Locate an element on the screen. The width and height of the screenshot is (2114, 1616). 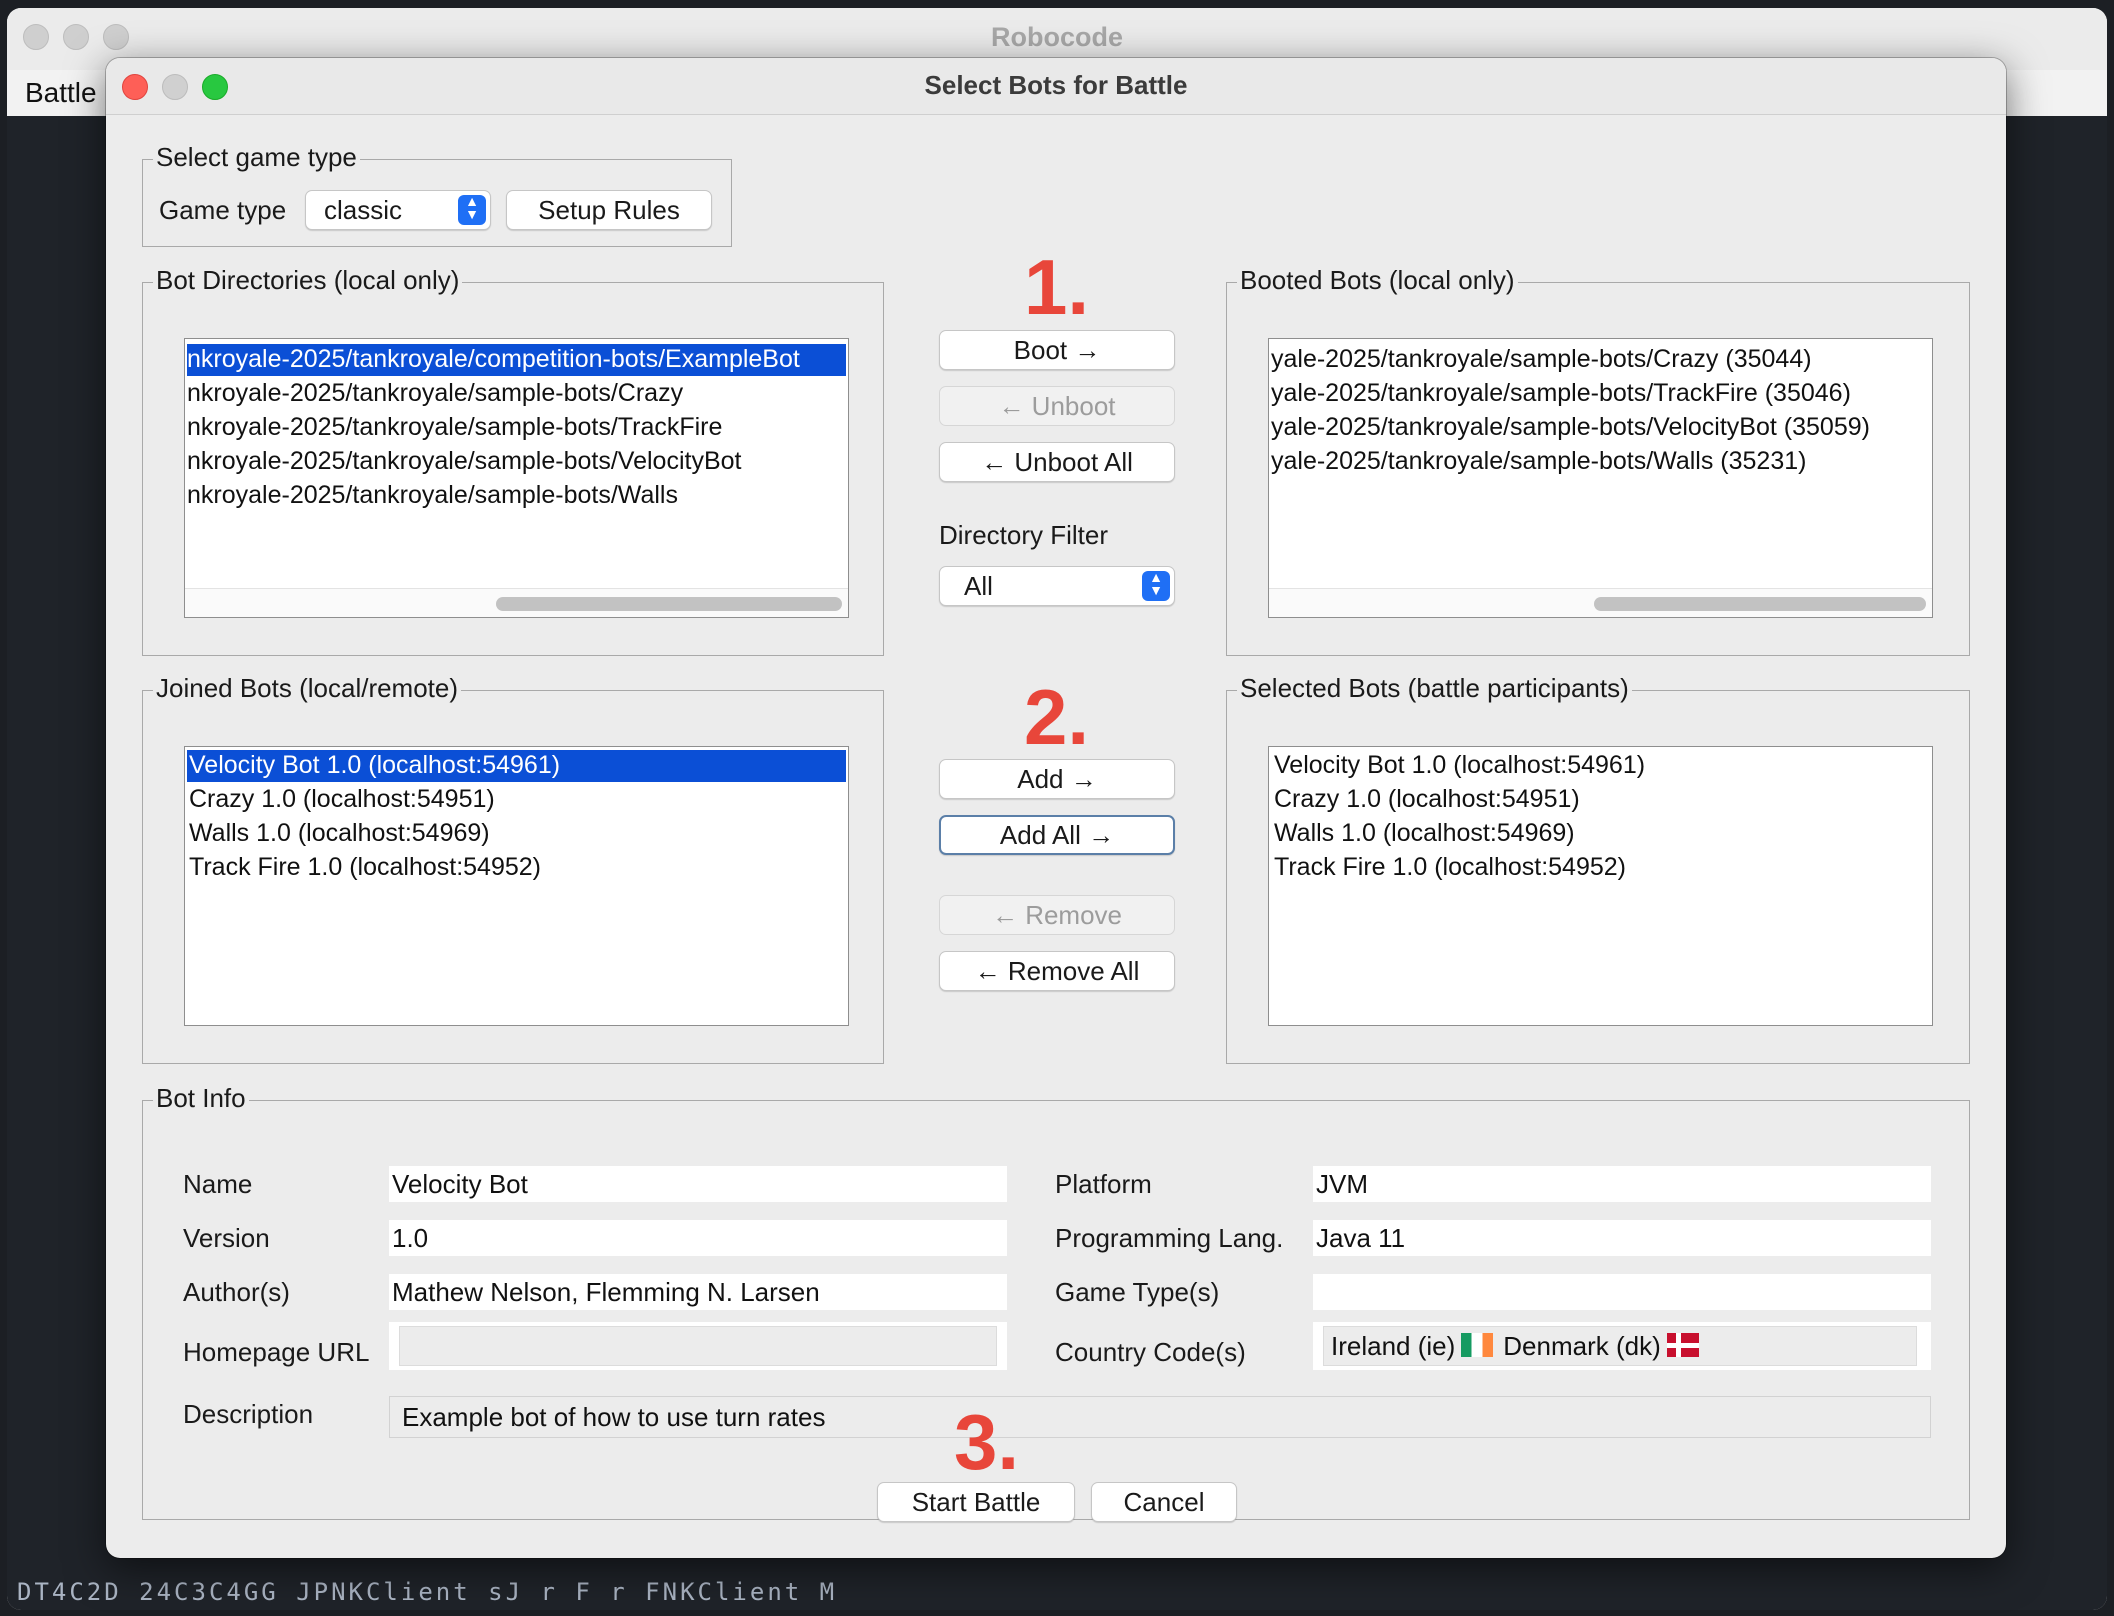
add-button: Add → is located at coordinates (1057, 779).